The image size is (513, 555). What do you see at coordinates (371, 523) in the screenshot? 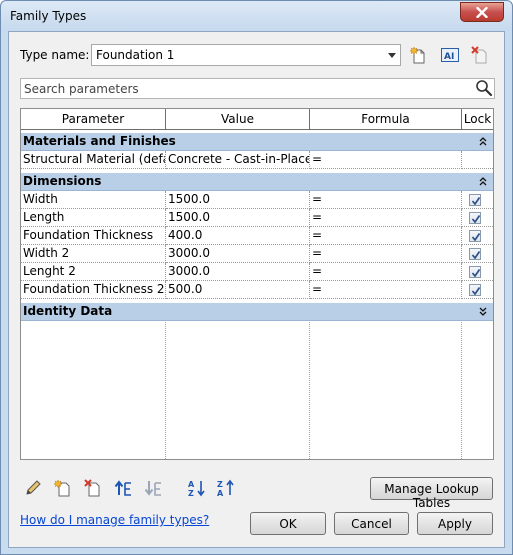
I see `cancel-button: Cancel` at bounding box center [371, 523].